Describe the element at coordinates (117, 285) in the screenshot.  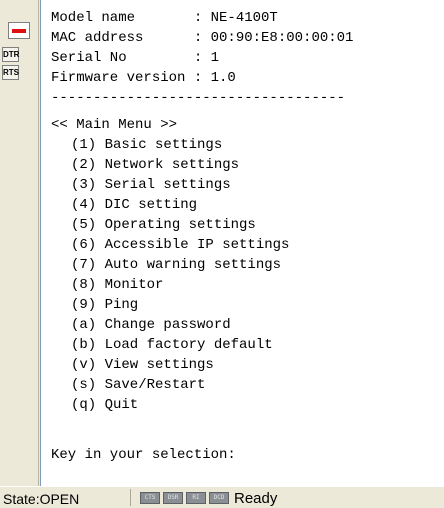
I see `menu-item: (8) Monitor` at that location.